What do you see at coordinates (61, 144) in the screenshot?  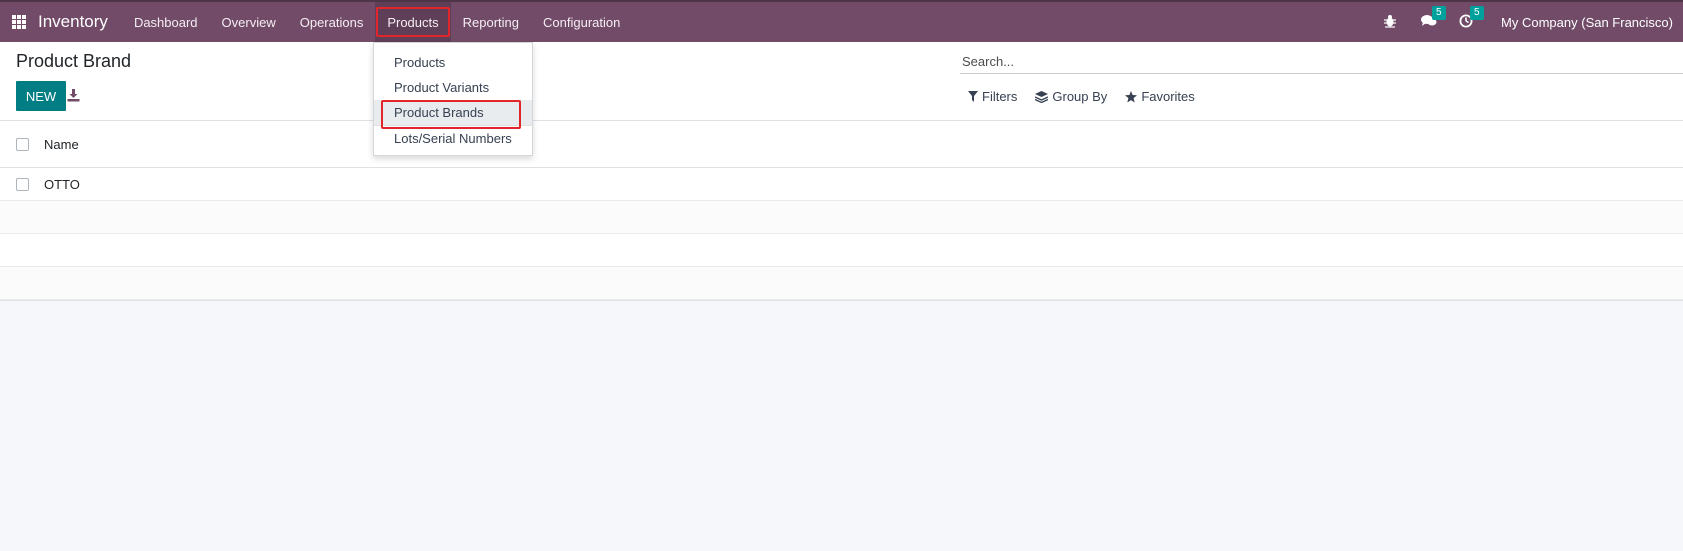 I see `column-header-name: Name` at bounding box center [61, 144].